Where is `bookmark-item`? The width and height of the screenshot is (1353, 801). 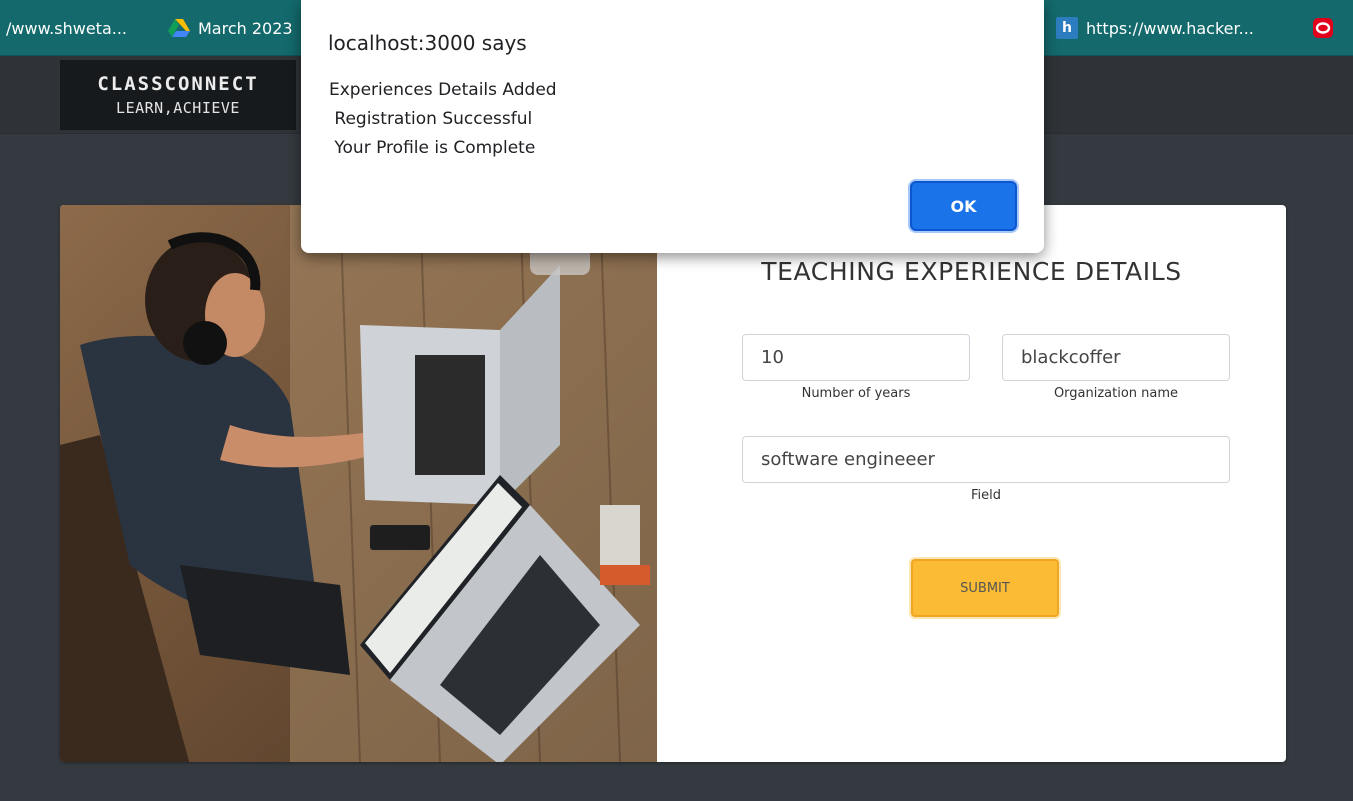 bookmark-item is located at coordinates (1323, 28).